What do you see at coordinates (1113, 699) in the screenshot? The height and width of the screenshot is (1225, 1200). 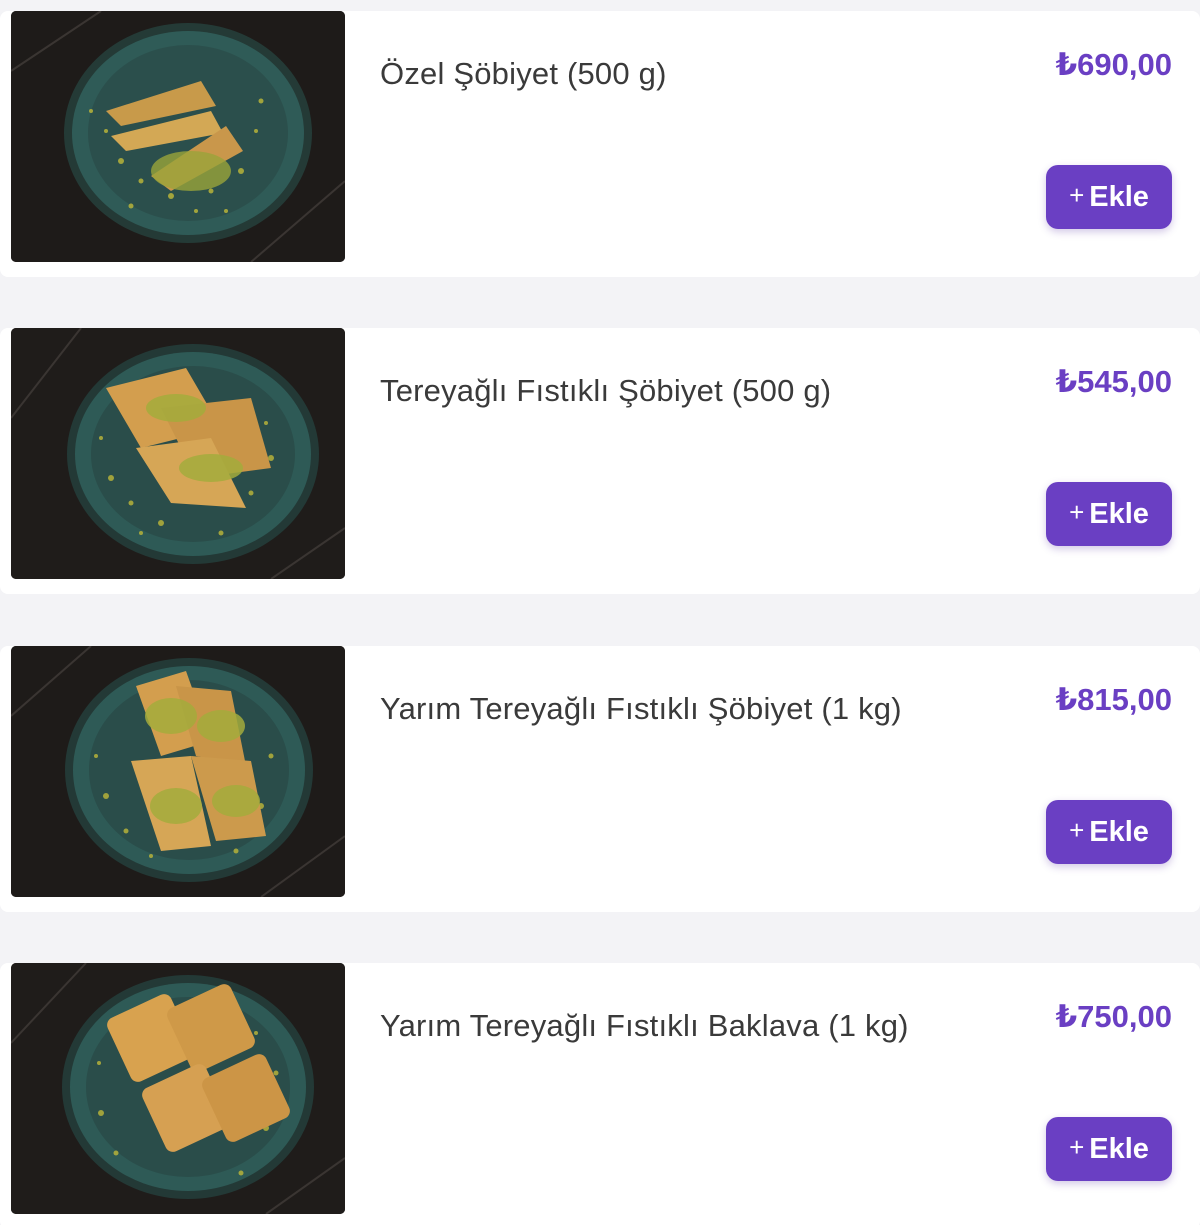 I see `product-price: ₺815,00` at bounding box center [1113, 699].